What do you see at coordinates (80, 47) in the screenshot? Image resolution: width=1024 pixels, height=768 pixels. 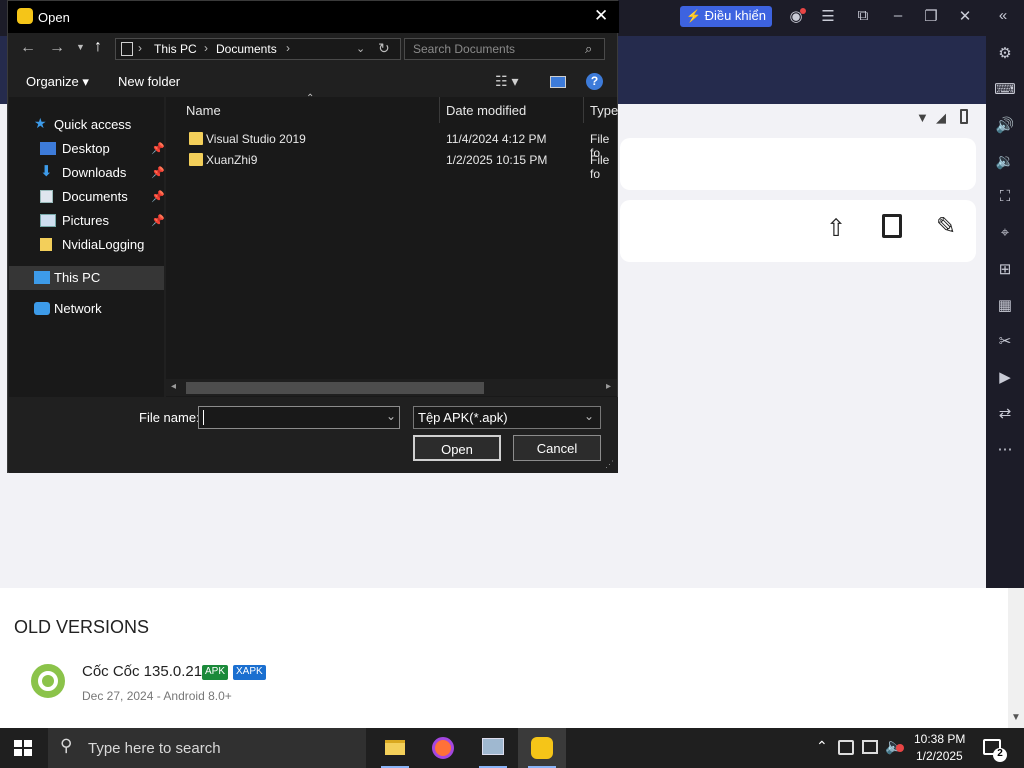 I see `recent-locations-icon: ▼` at bounding box center [80, 47].